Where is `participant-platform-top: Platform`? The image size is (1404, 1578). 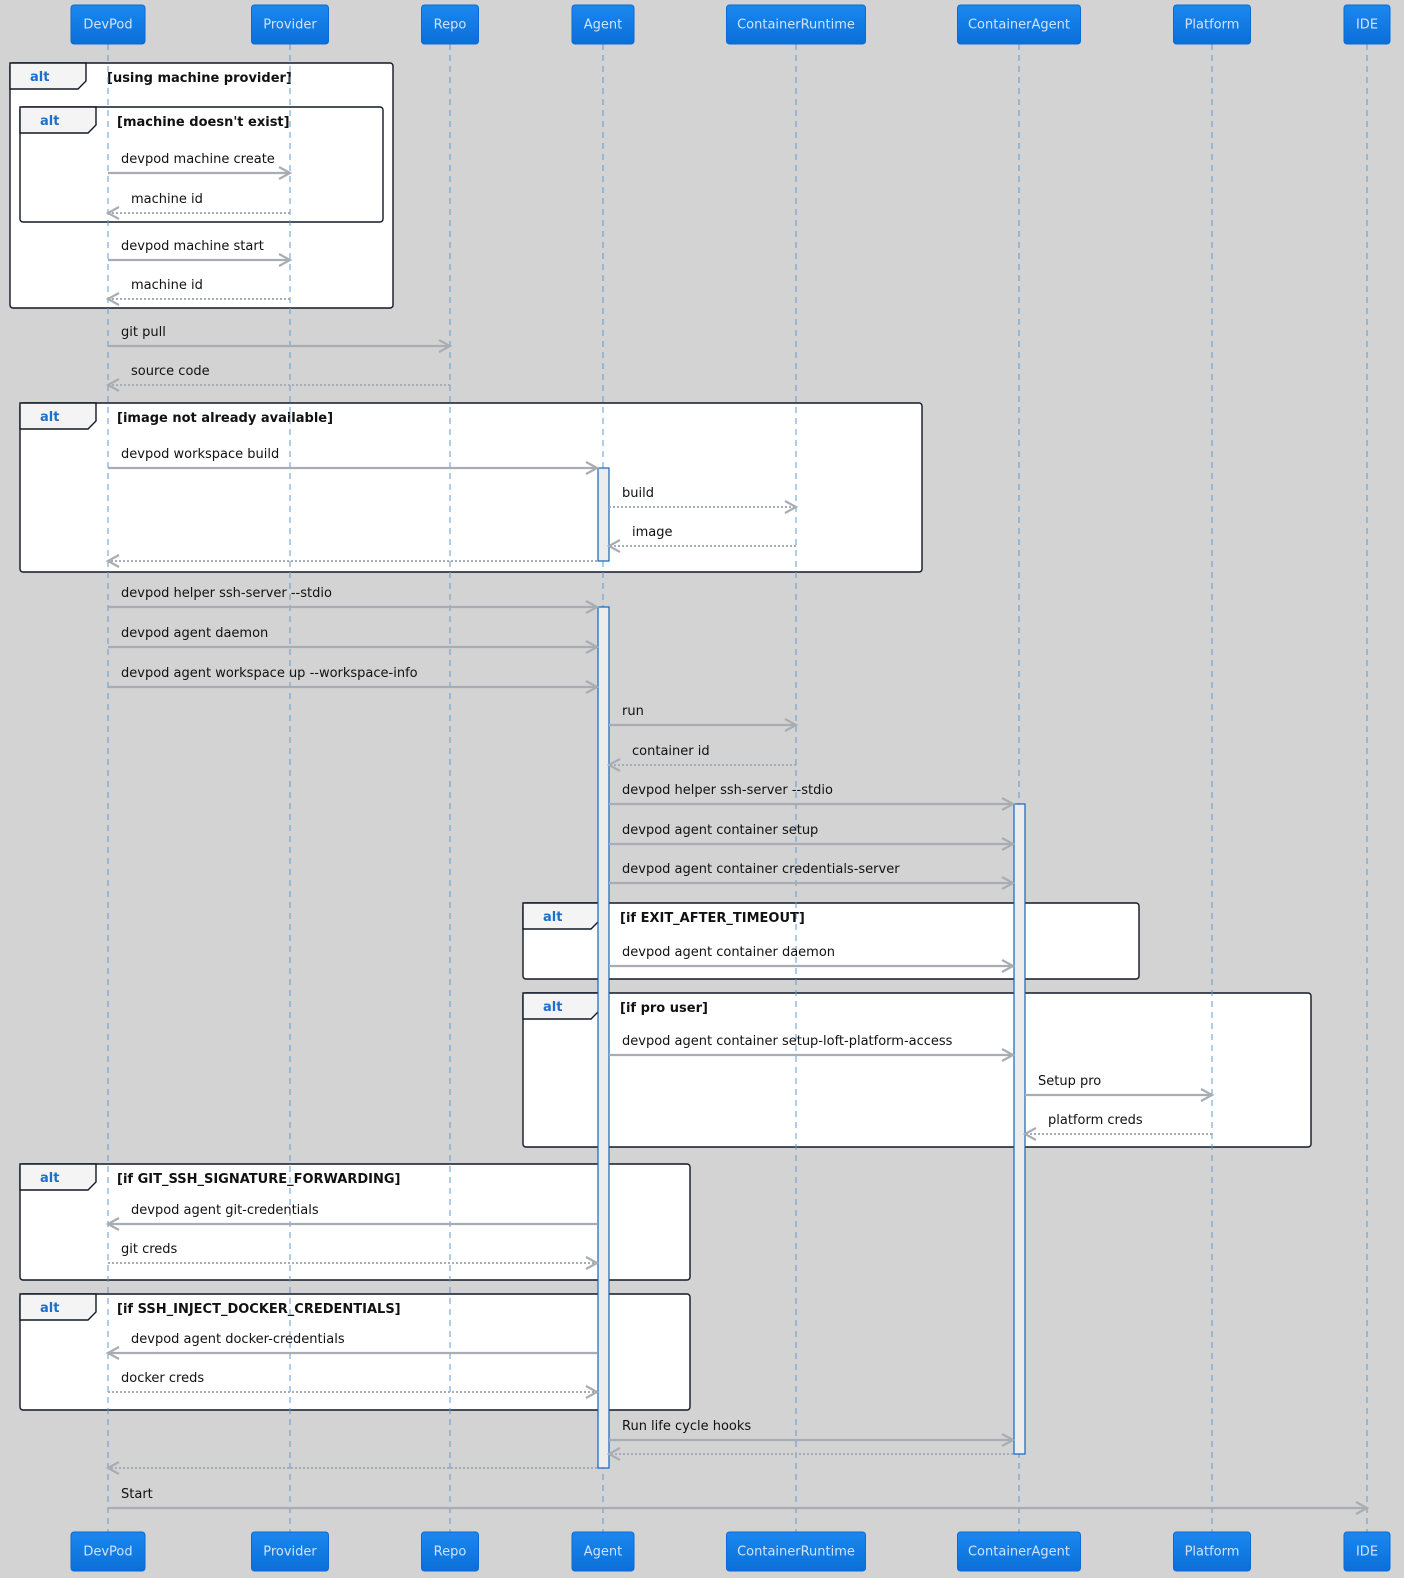 participant-platform-top: Platform is located at coordinates (1212, 24).